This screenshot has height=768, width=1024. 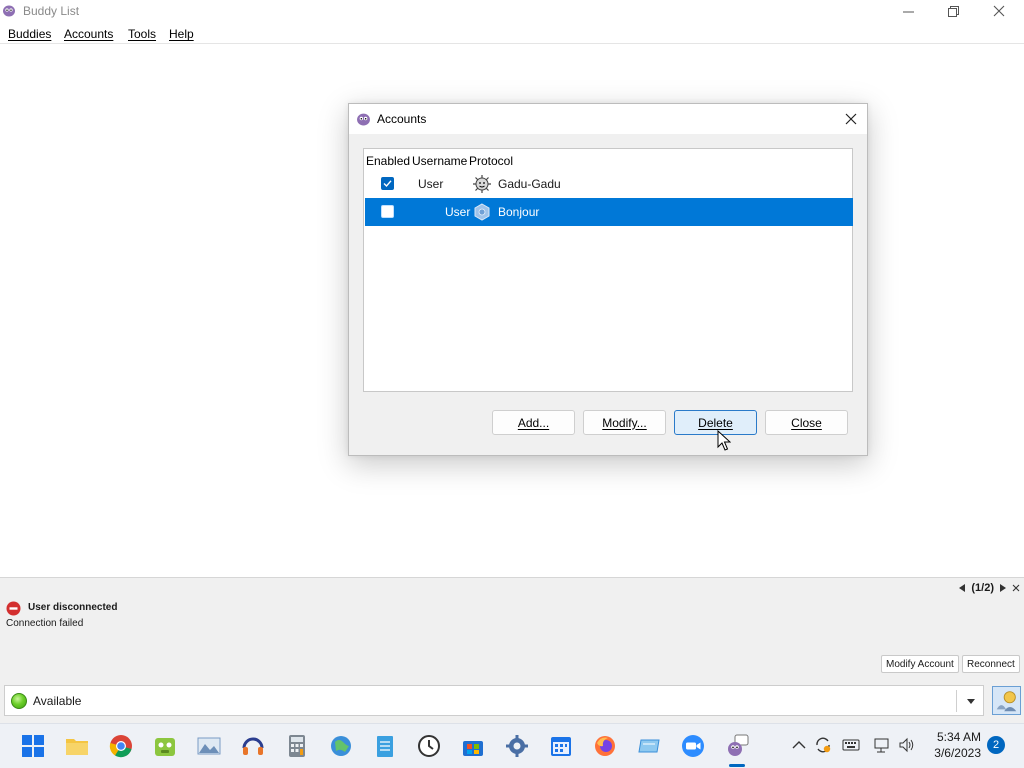 I want to click on error-icon, so click(x=13, y=608).